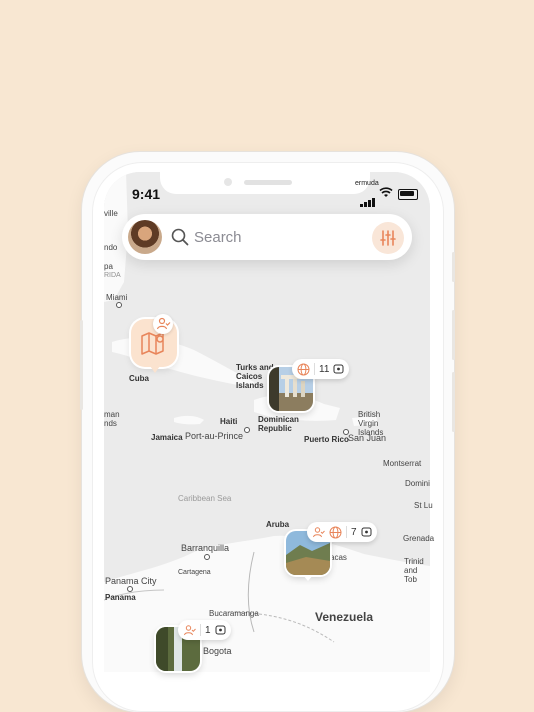  What do you see at coordinates (278, 424) in the screenshot?
I see `map-label-dominican-republic: Dominican Republic` at bounding box center [278, 424].